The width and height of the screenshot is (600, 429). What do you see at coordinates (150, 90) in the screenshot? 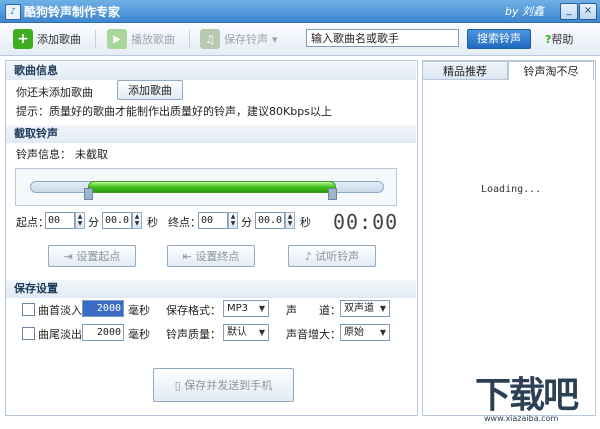
I see `add-song-inline-button: 添加歌曲` at bounding box center [150, 90].